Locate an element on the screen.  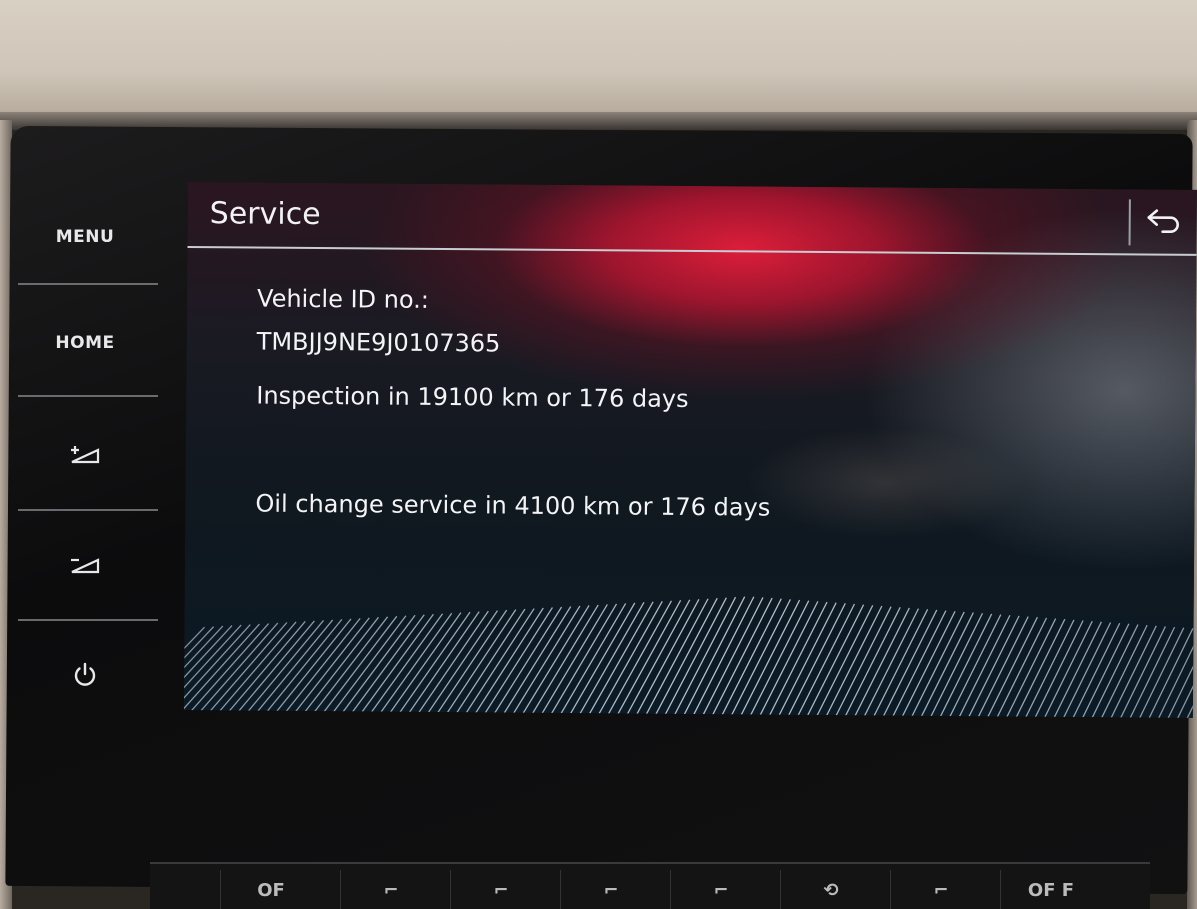
dashboard-trim is located at coordinates (598, 65).